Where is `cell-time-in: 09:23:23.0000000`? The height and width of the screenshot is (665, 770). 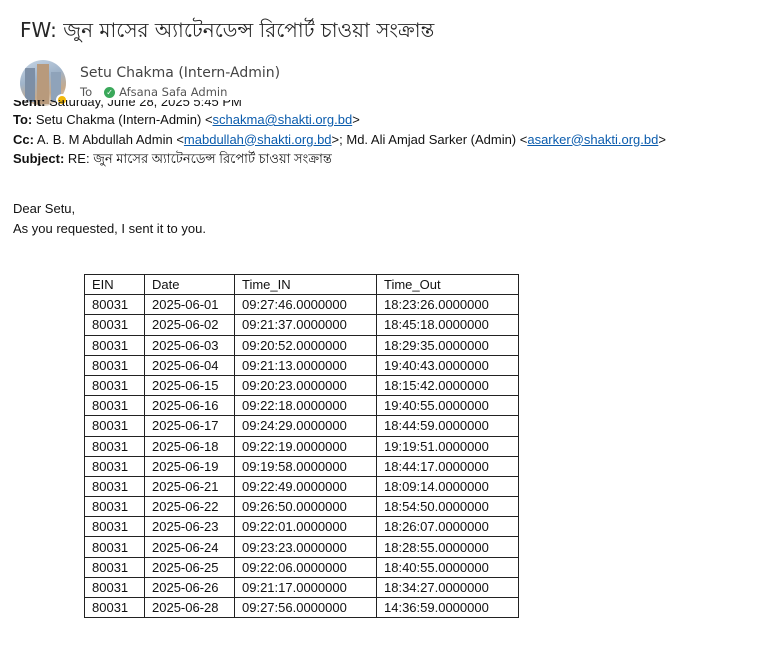 cell-time-in: 09:23:23.0000000 is located at coordinates (305, 547).